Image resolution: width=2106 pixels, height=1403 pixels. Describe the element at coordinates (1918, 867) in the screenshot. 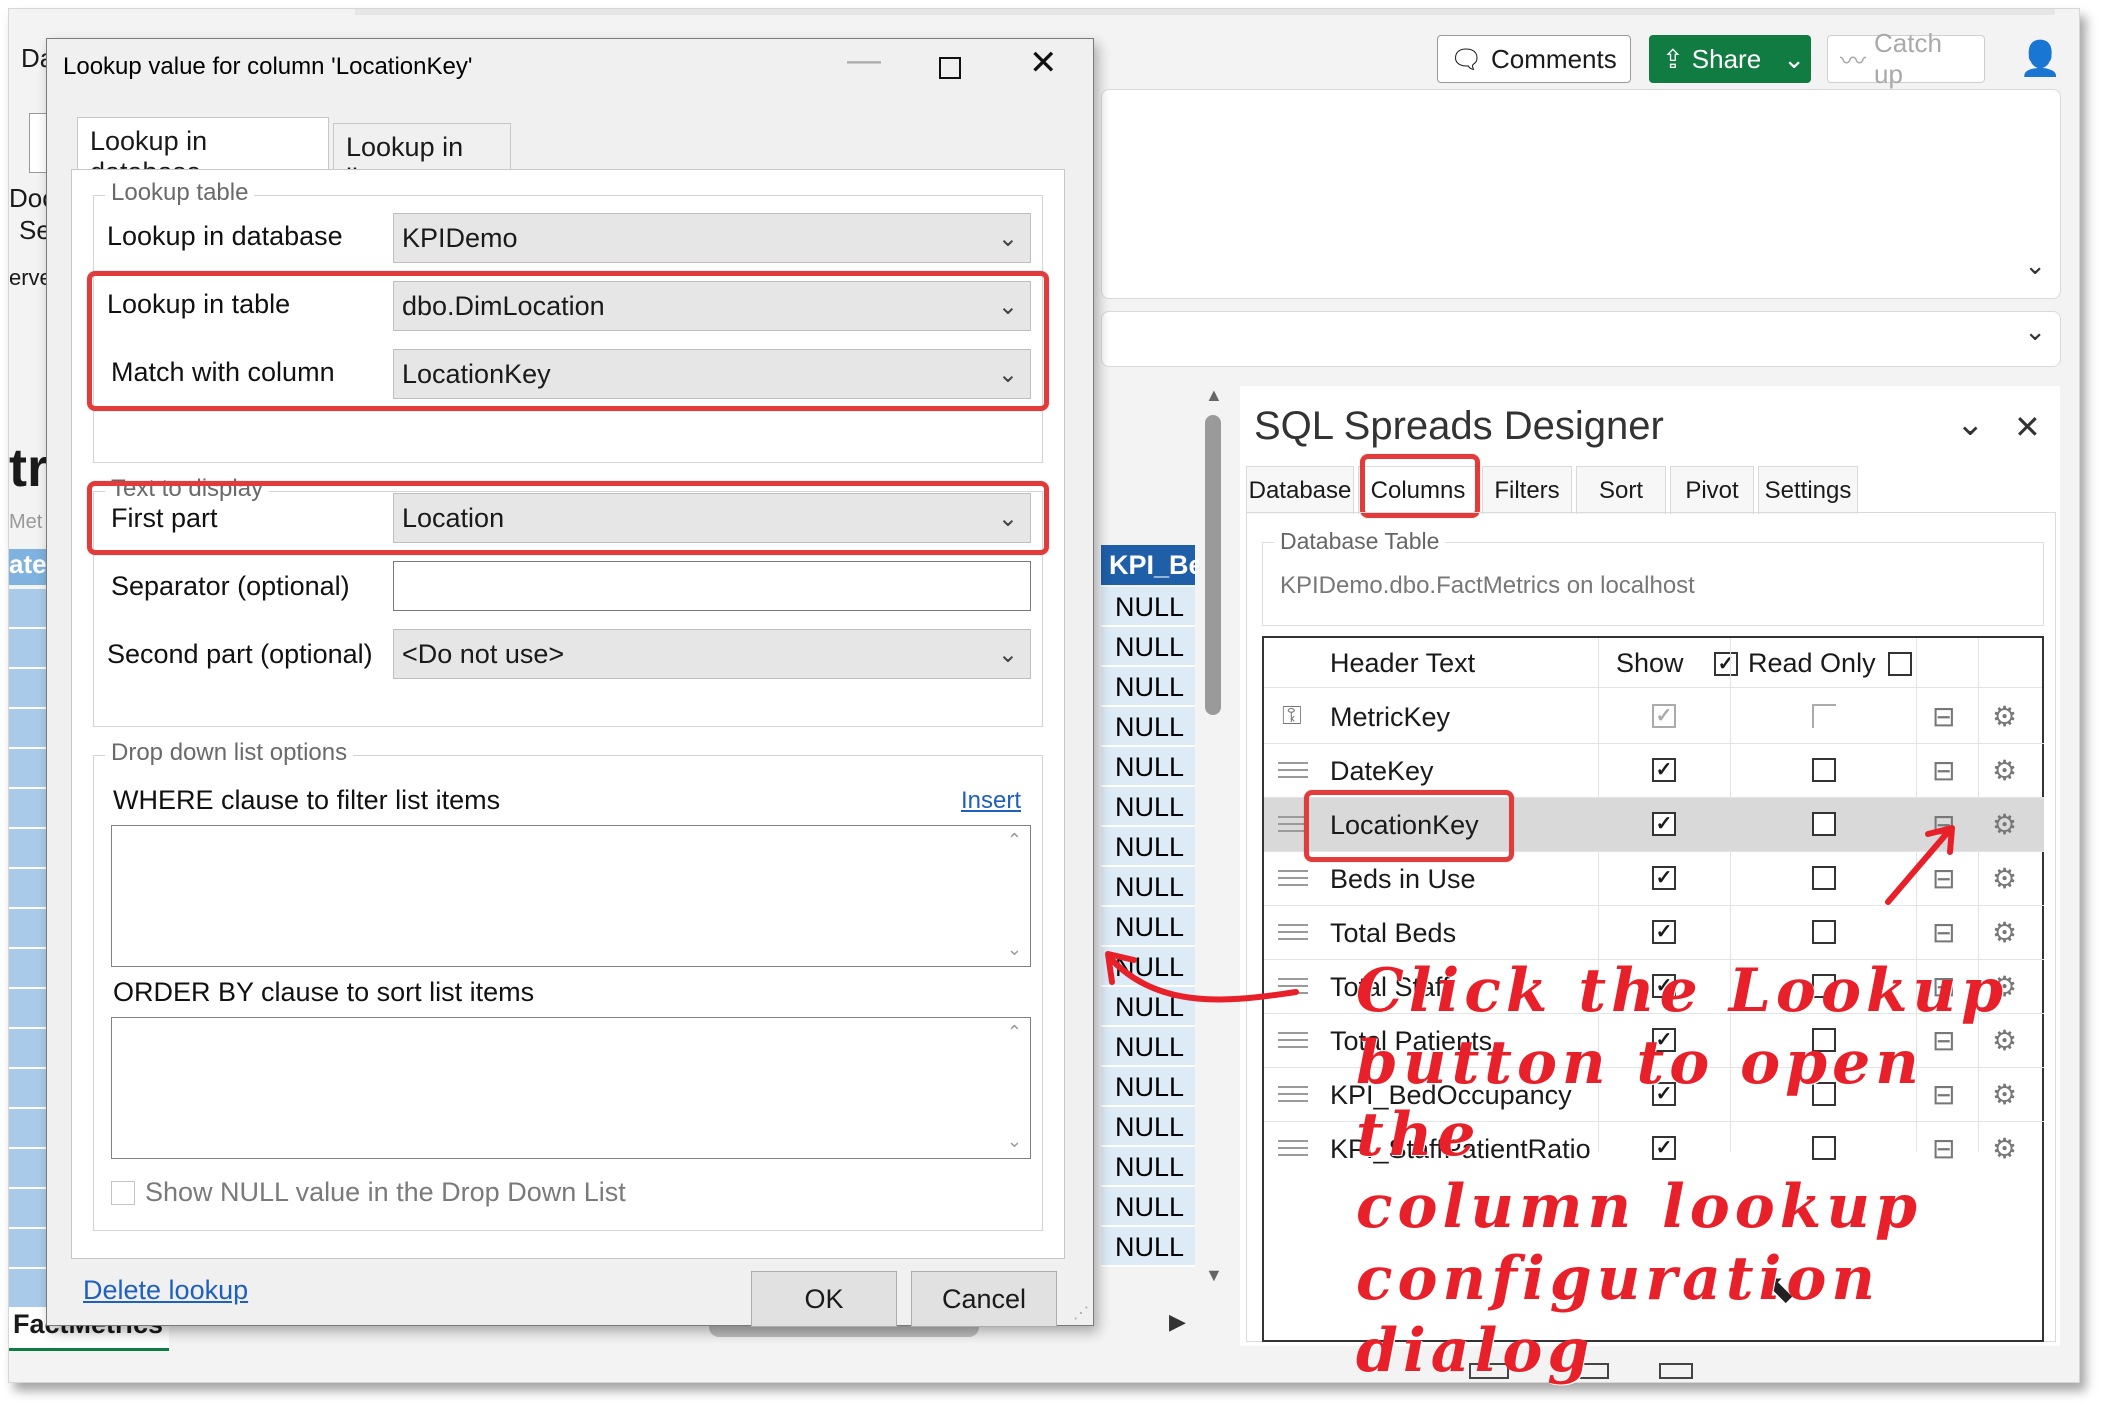

I see `arrow-to-lookup-button` at that location.